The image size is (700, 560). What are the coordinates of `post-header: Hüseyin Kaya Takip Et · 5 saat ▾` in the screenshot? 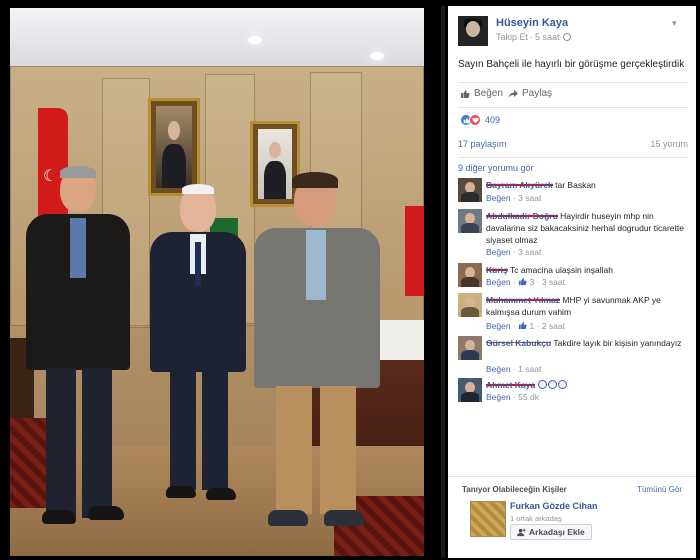 It's located at (573, 33).